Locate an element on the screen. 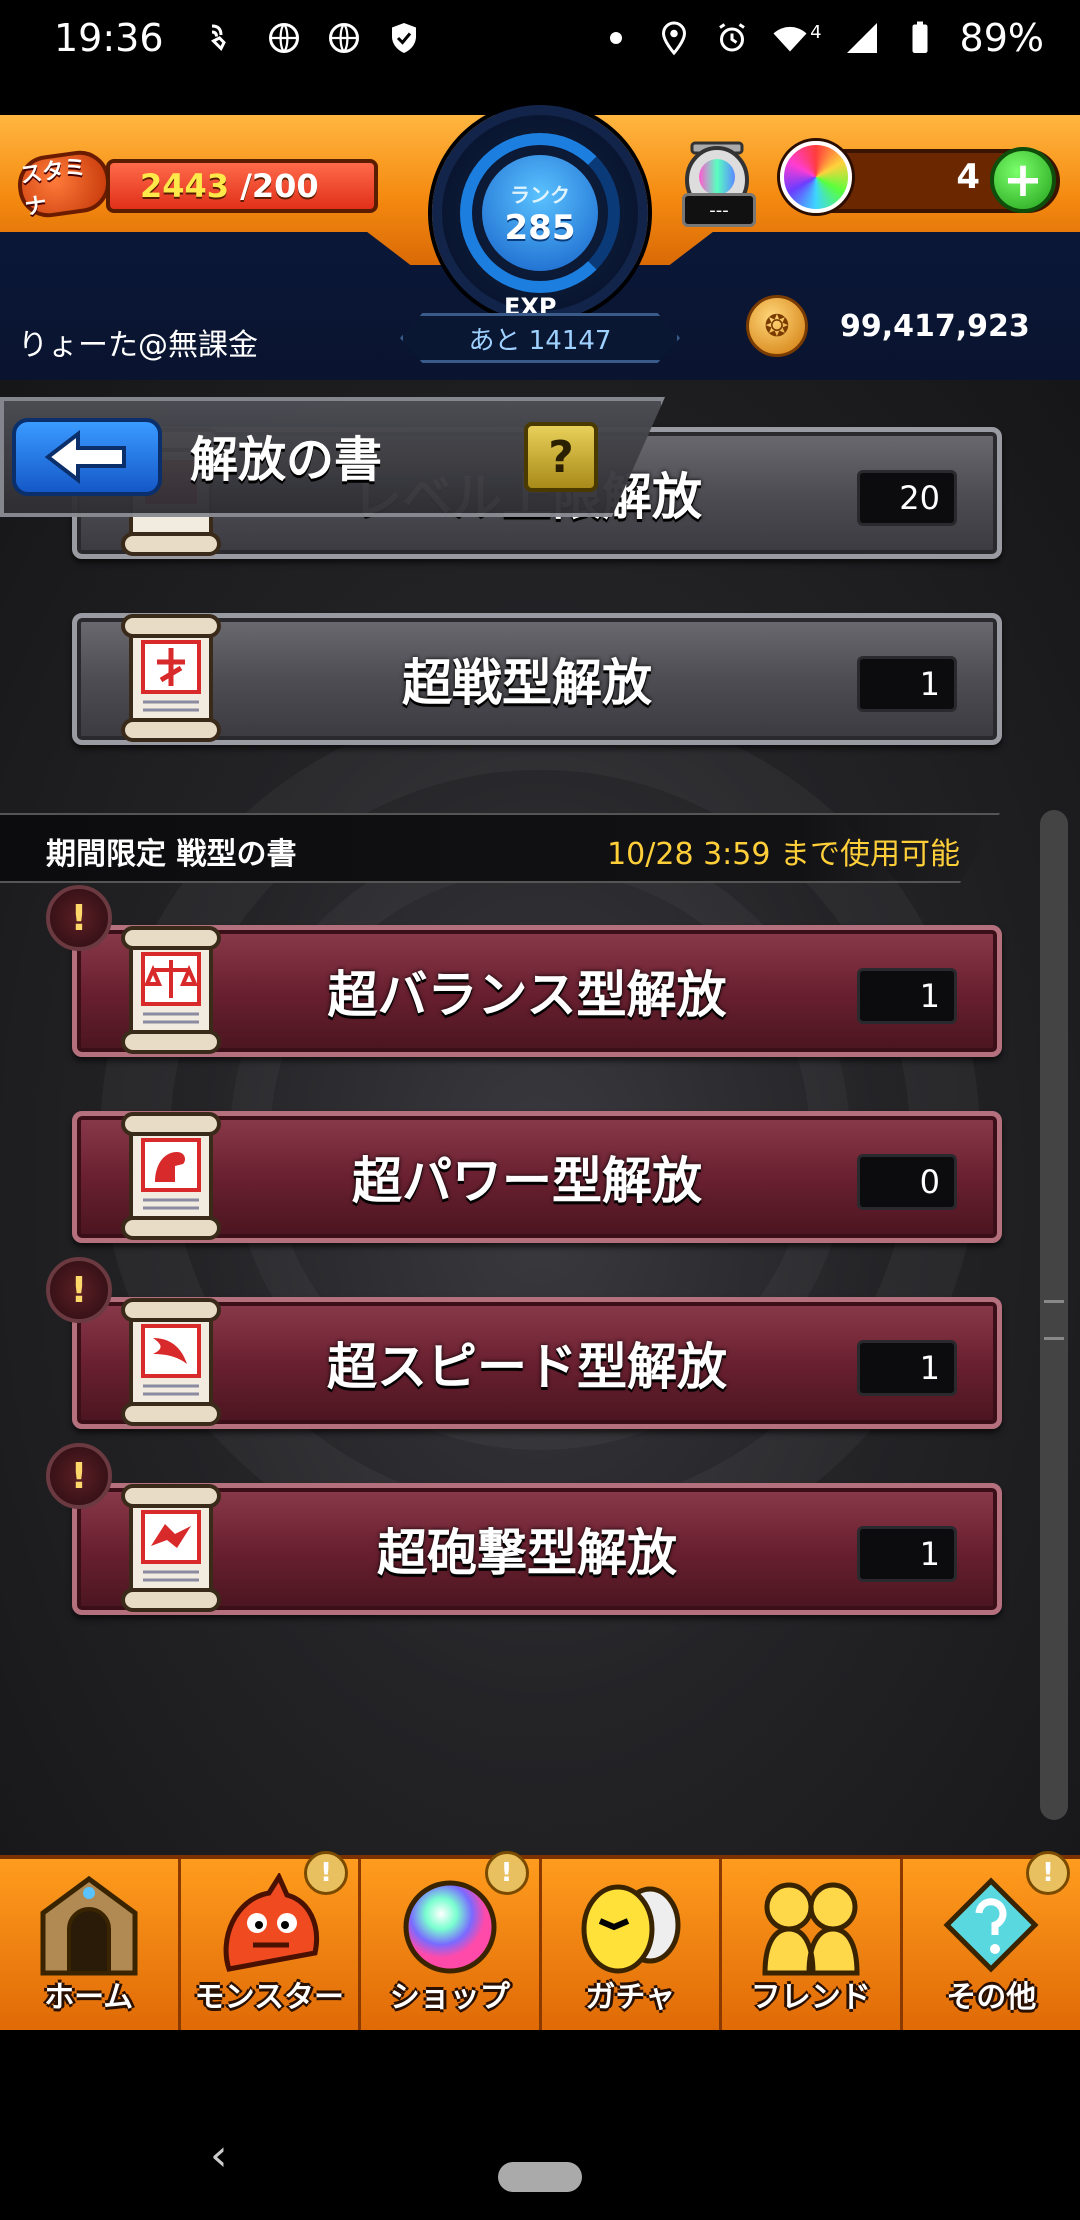 The height and width of the screenshot is (2220, 1080). username: りょーた@無課金 is located at coordinates (138, 345).